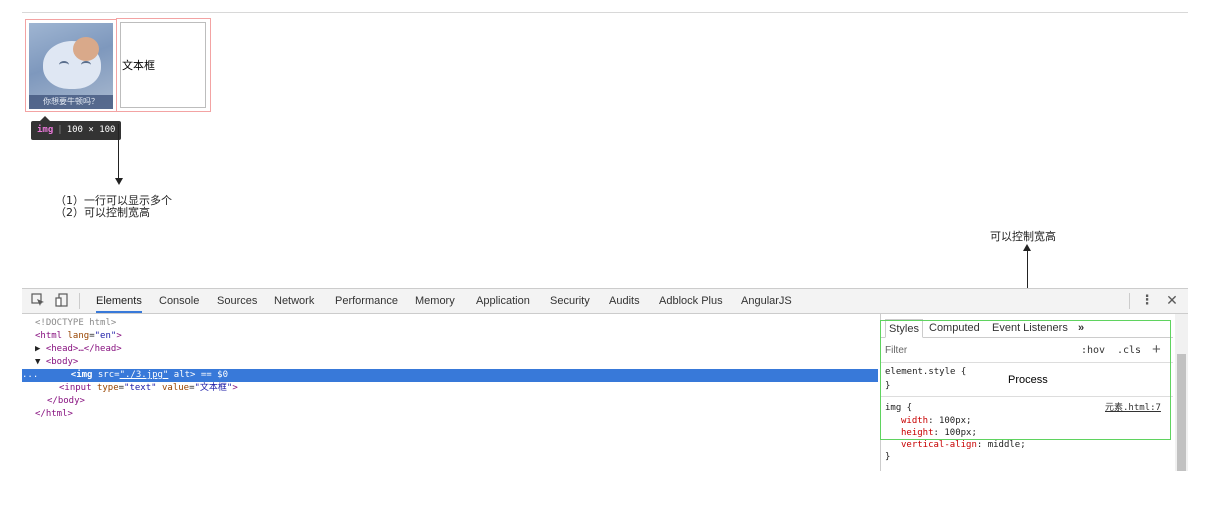 The height and width of the screenshot is (515, 1217). I want to click on tab-sources: Sources, so click(237, 301).